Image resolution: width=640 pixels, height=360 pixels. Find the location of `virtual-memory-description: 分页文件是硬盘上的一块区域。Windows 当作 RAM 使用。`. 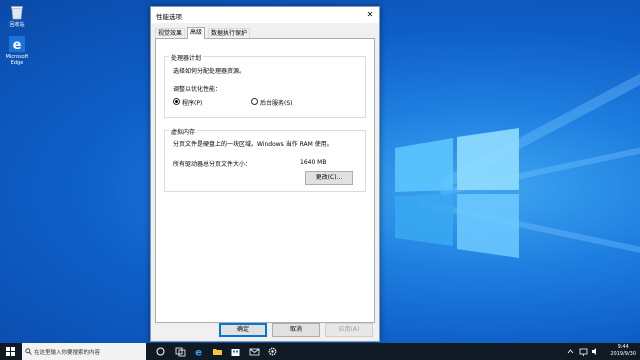

virtual-memory-description: 分页文件是硬盘上的一块区域。Windows 当作 RAM 使用。 is located at coordinates (253, 144).